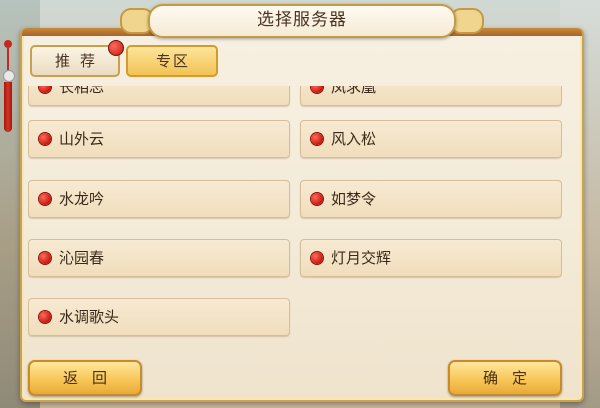 Image resolution: width=600 pixels, height=408 pixels. I want to click on server-name: 长相忘, so click(82, 91).